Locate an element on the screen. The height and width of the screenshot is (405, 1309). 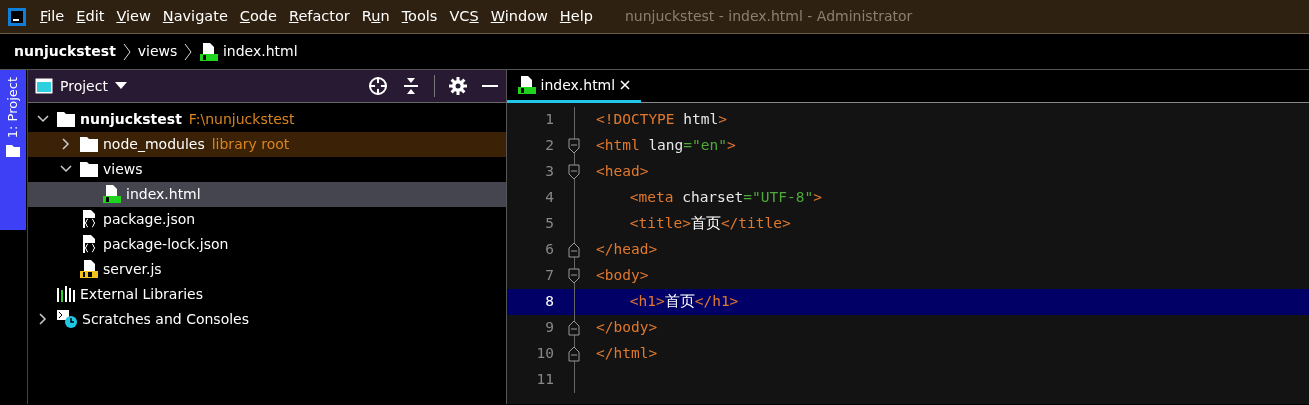
line-number: 6 is located at coordinates (549, 249).